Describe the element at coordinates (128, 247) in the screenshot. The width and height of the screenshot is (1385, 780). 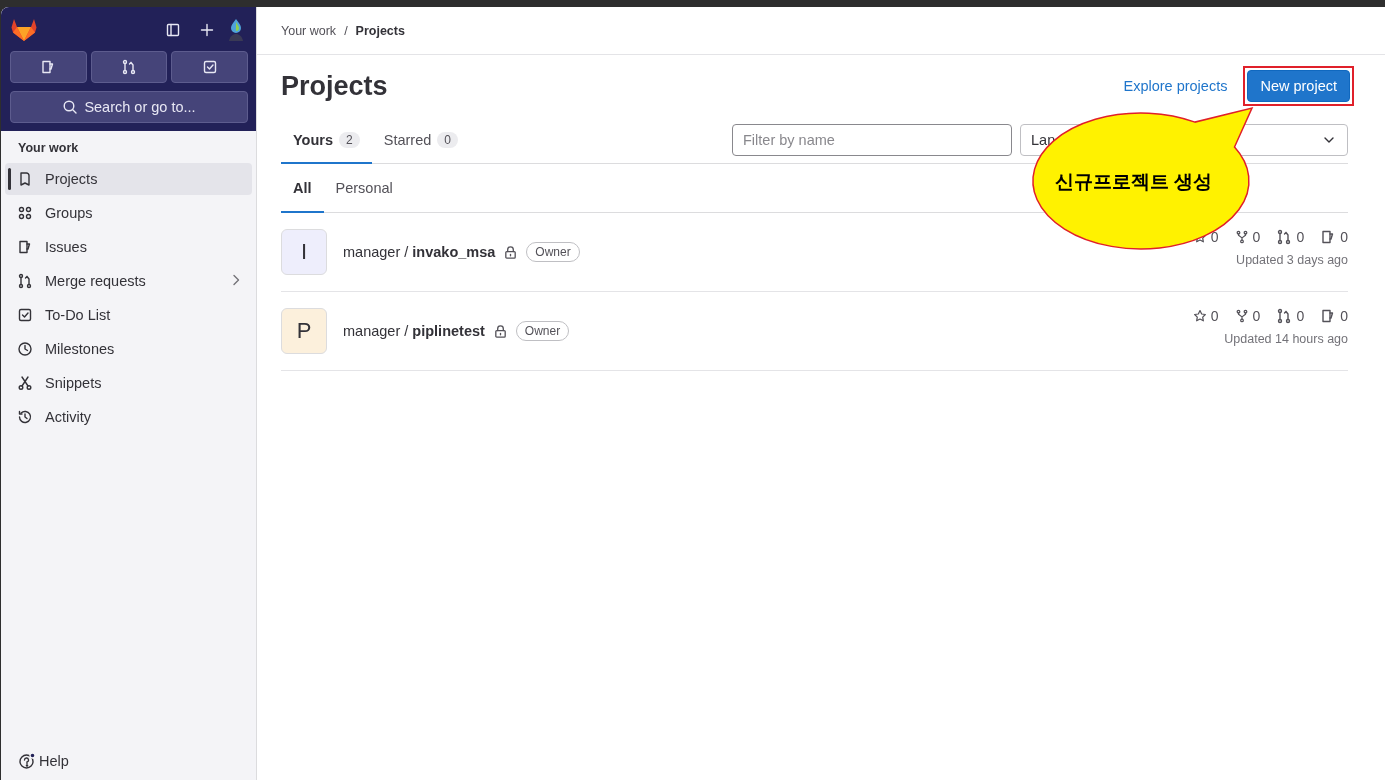
I see `nav-item: Issues` at that location.